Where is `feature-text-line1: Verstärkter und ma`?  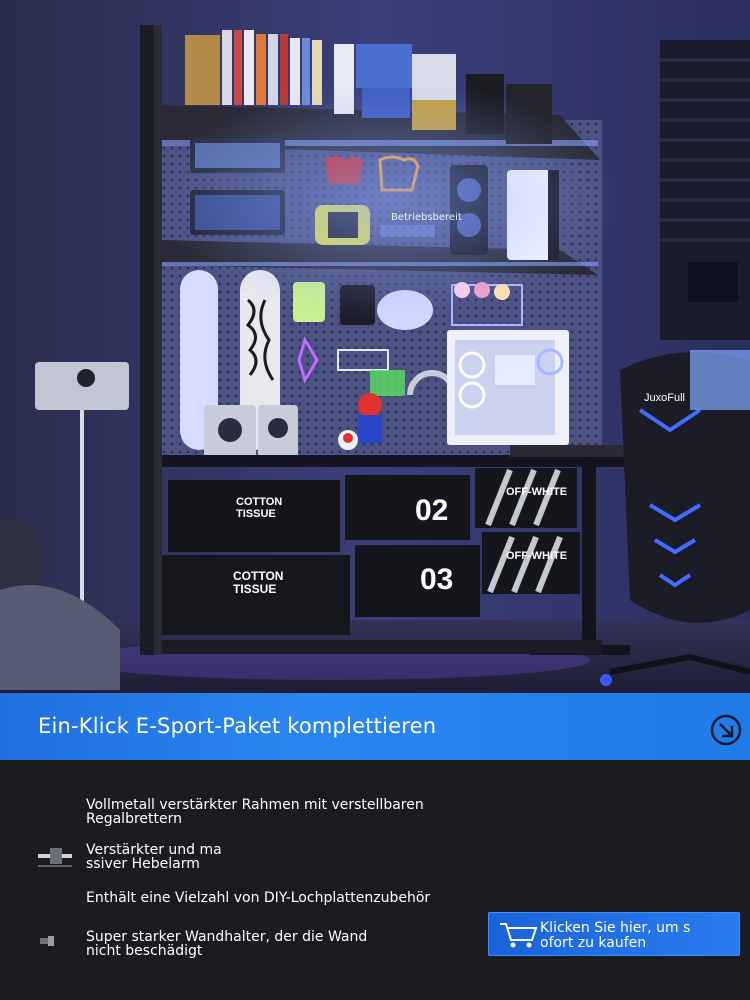 feature-text-line1: Verstärkter und ma is located at coordinates (154, 850).